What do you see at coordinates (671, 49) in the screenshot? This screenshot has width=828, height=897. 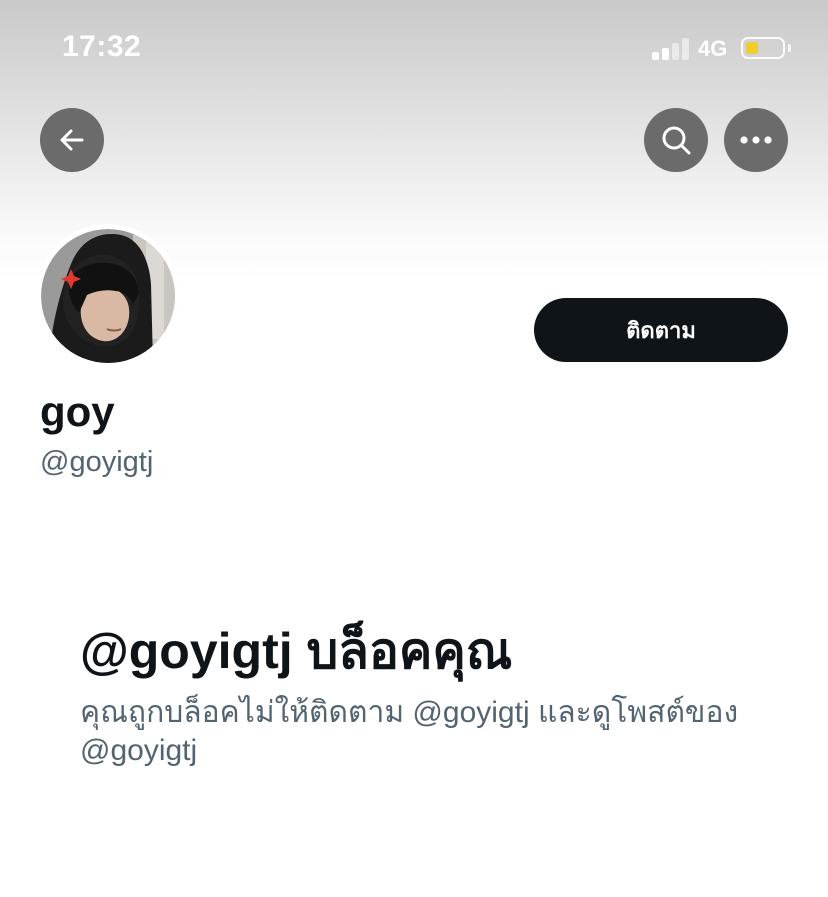 I see `cellular-signal-icon` at bounding box center [671, 49].